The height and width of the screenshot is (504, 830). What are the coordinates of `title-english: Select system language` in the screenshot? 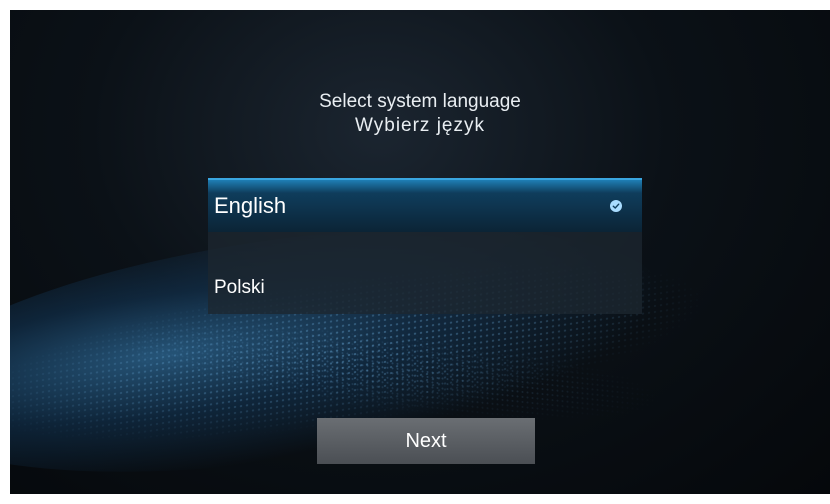 It's located at (420, 101).